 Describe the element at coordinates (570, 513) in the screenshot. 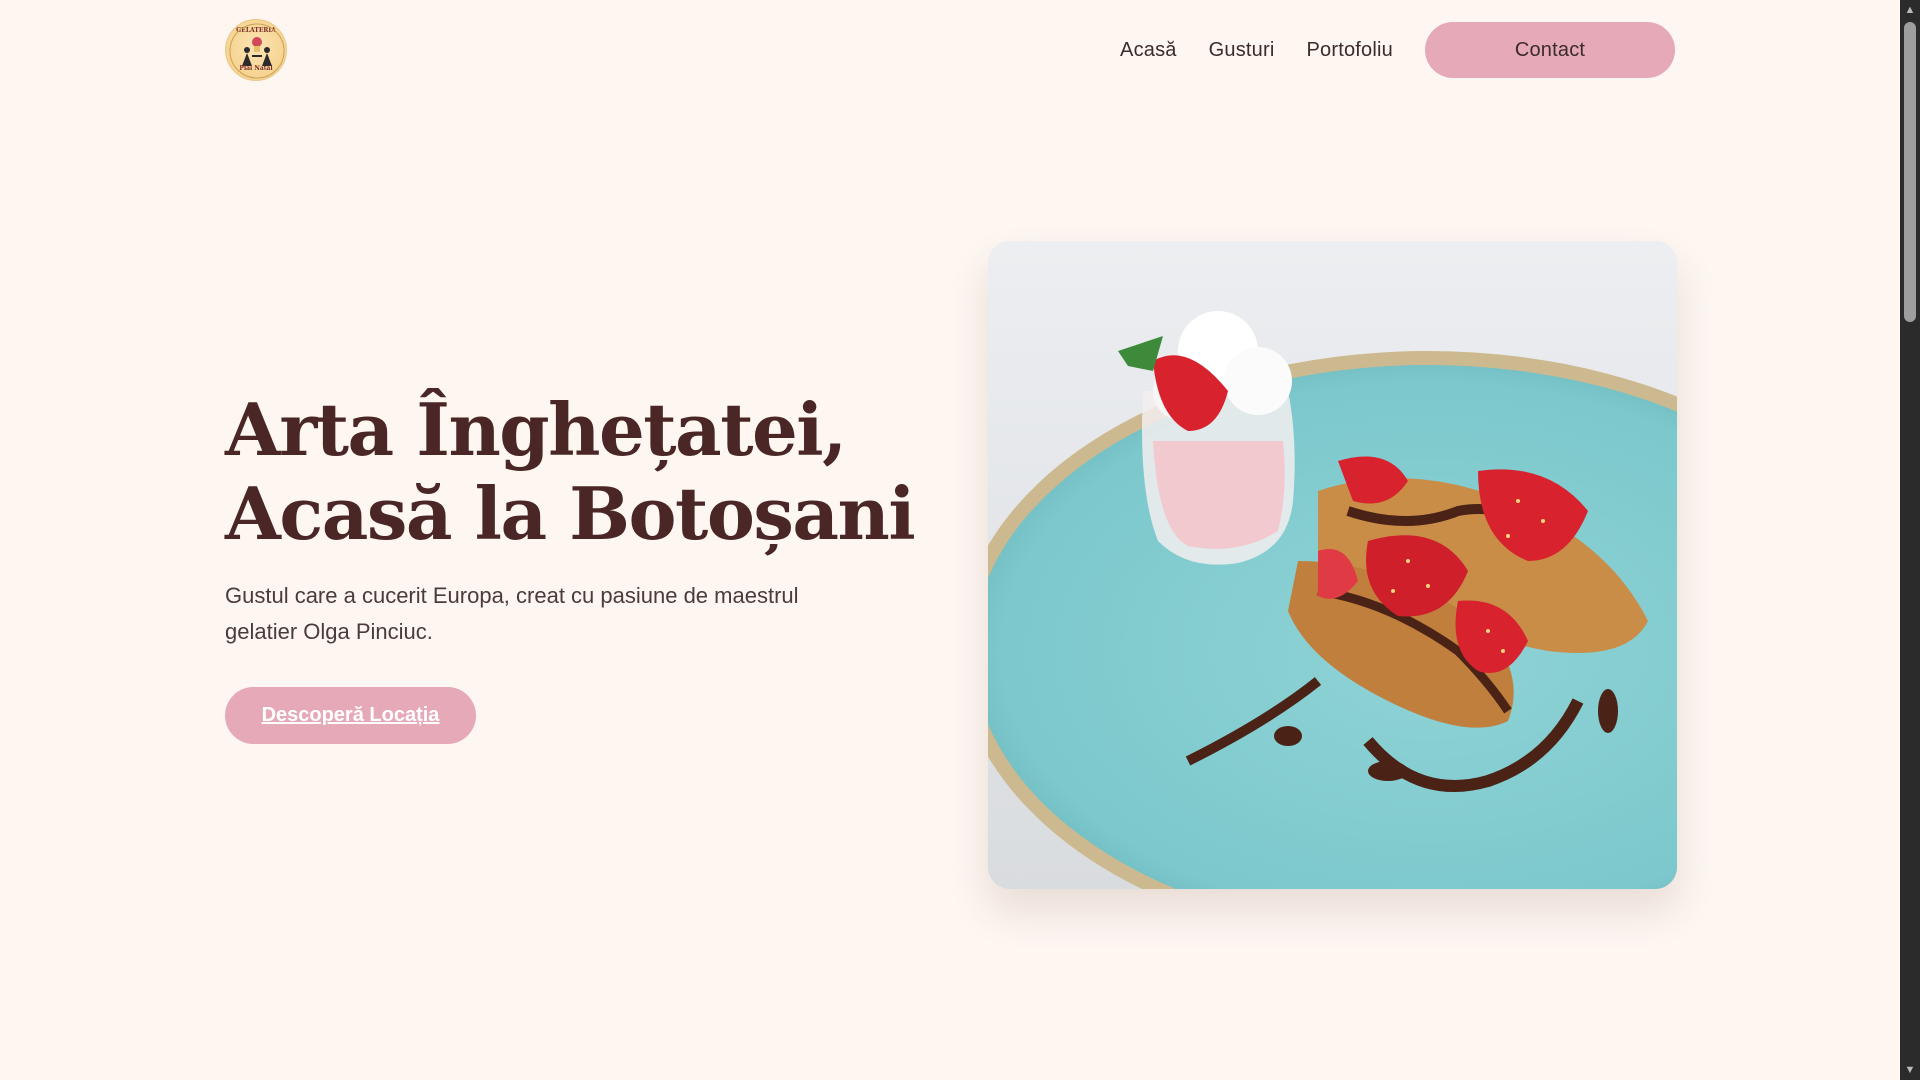

I see `hero-title-line-2: Acasă la Botoșani` at that location.